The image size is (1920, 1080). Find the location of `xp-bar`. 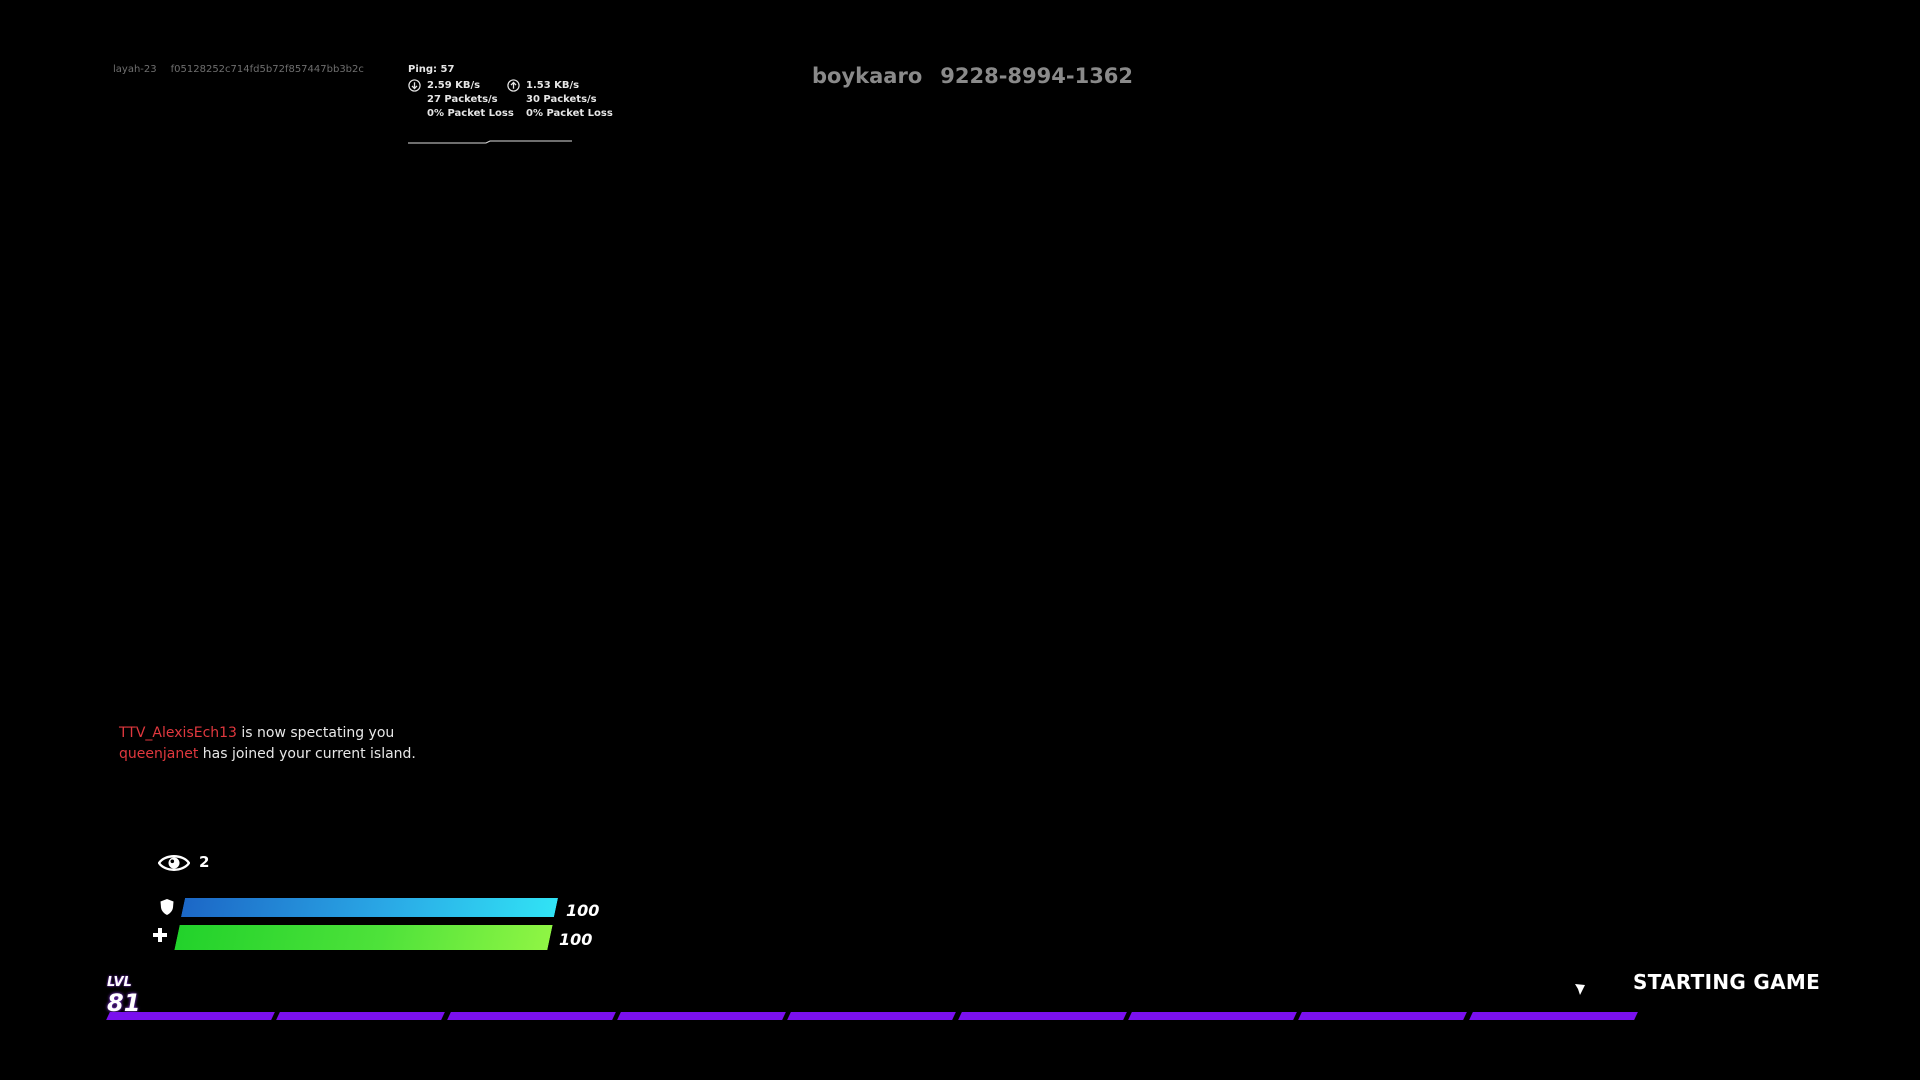

xp-bar is located at coordinates (872, 1016).